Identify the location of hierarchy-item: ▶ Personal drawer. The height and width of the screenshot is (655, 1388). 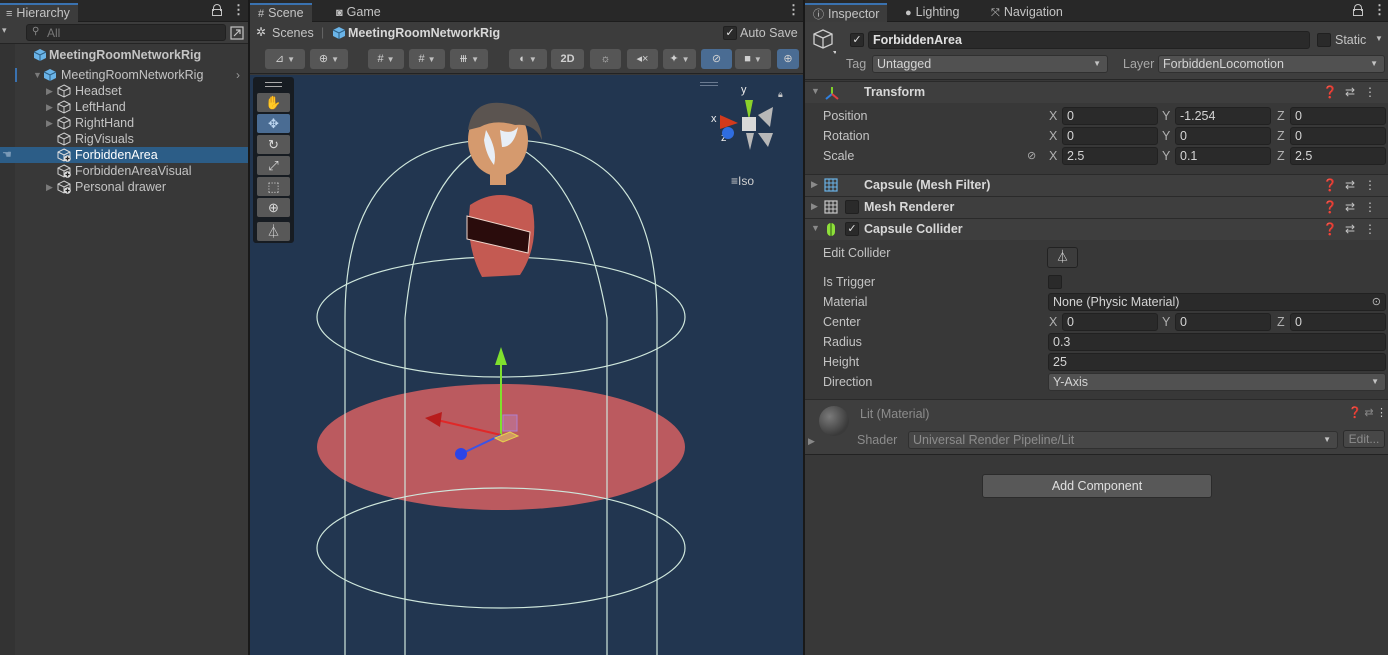
(124, 187).